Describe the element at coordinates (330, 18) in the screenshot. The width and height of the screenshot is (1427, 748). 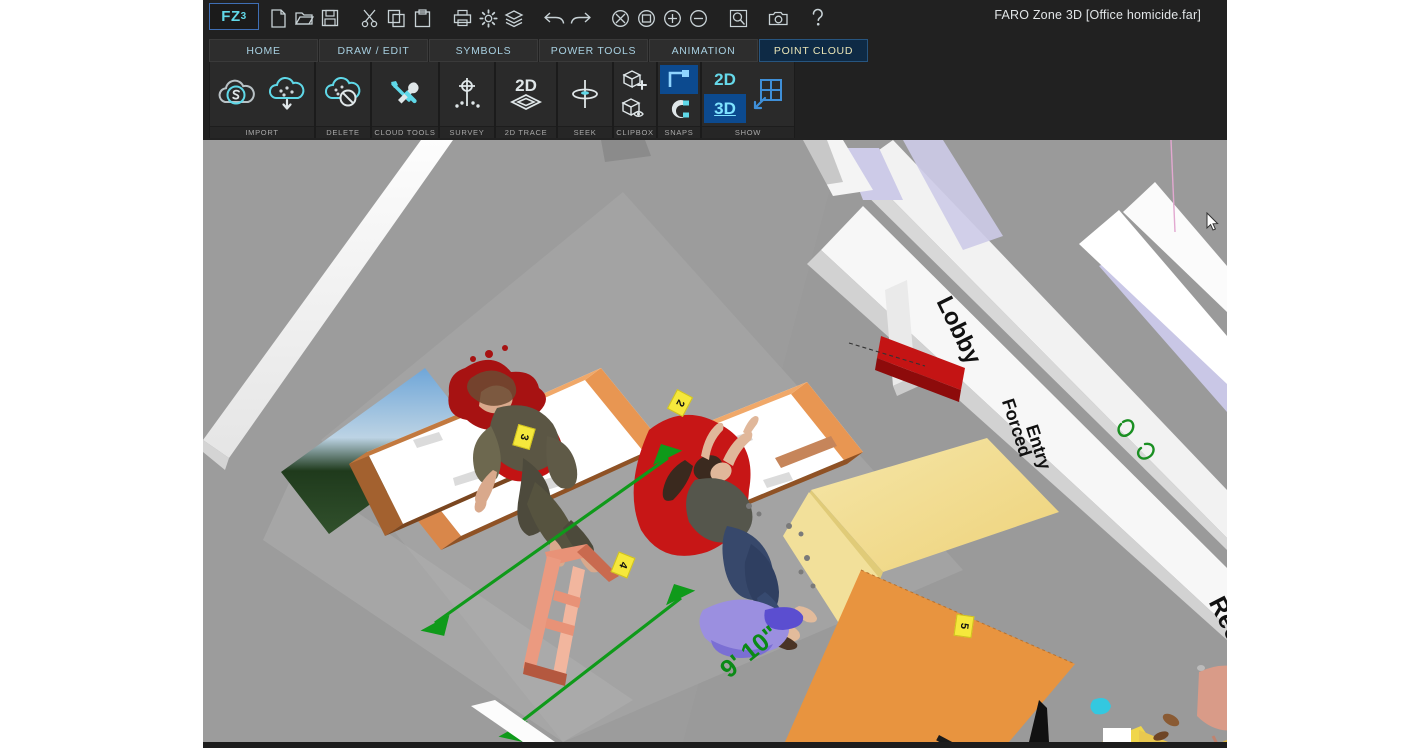
I see `save-icon` at that location.